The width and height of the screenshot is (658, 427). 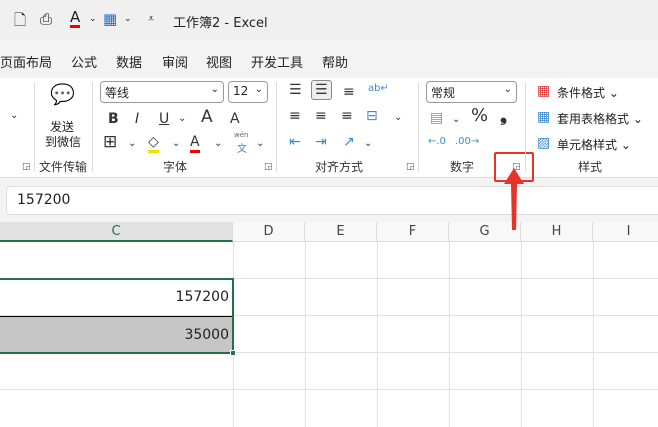 I want to click on format-as-table-button: 套用表格格式 ⌄, so click(x=600, y=118).